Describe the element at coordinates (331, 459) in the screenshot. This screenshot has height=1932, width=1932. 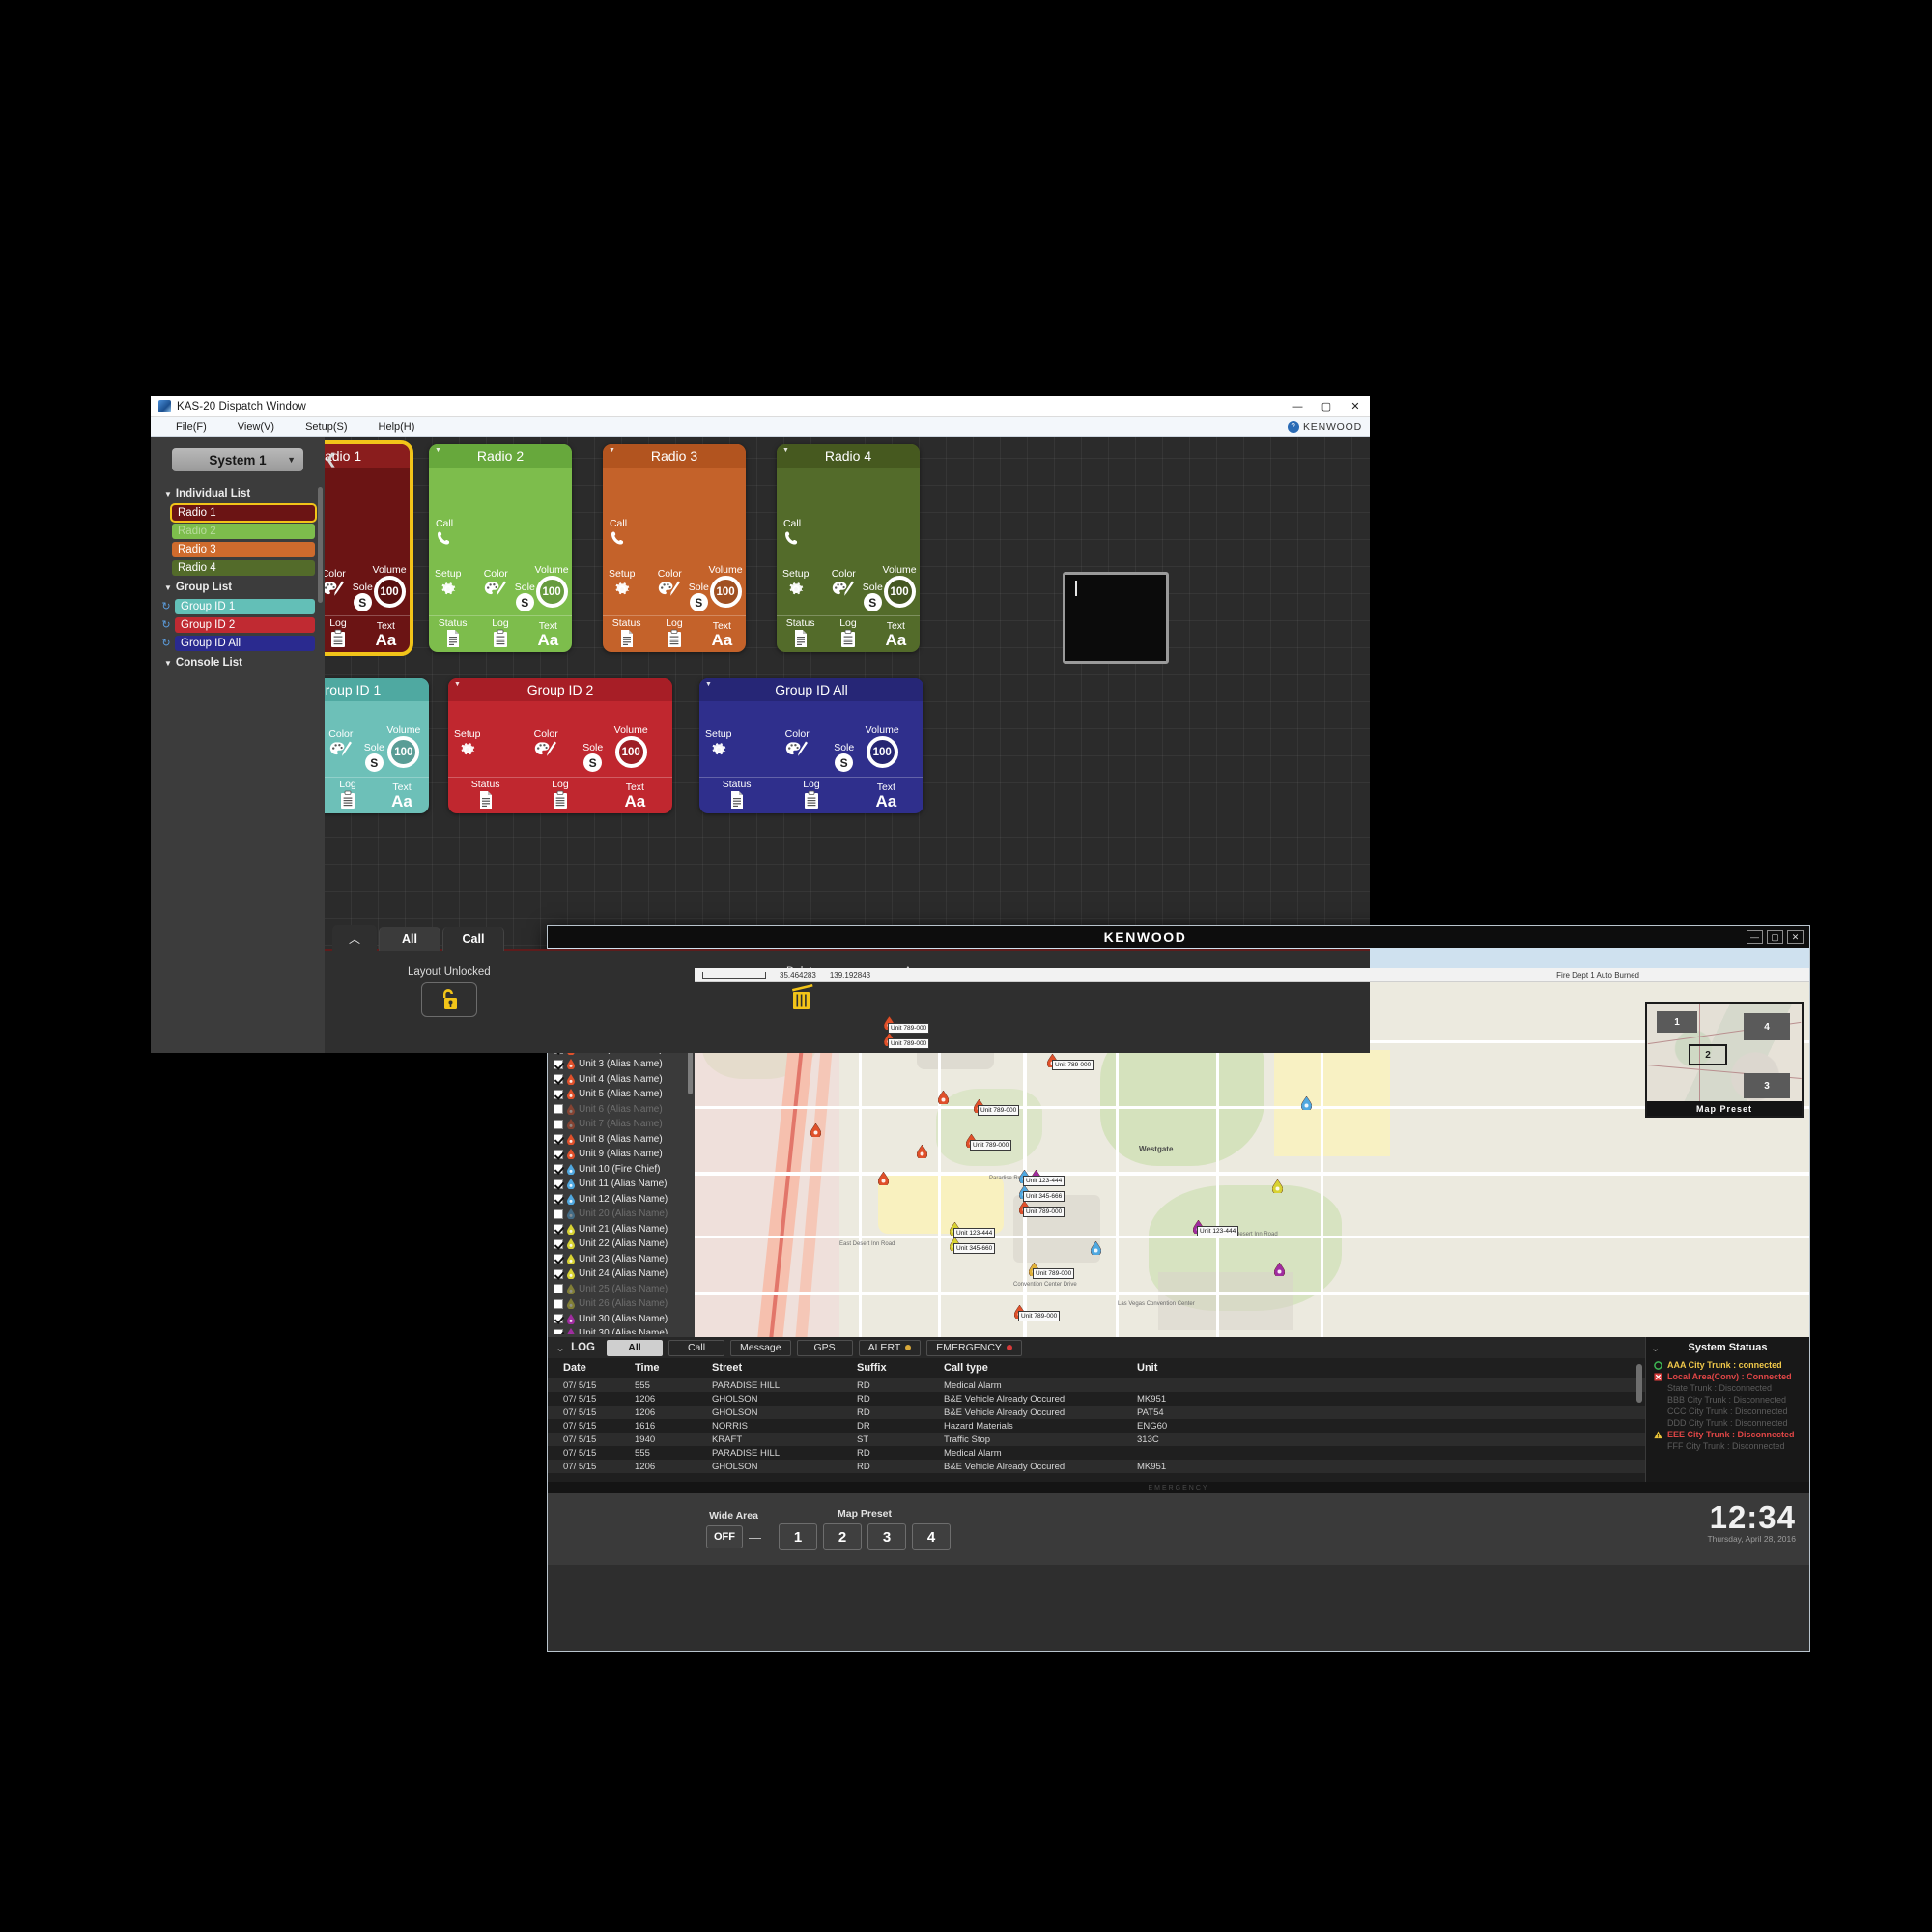
I see `sidebar-collapse-icon: ❮` at that location.